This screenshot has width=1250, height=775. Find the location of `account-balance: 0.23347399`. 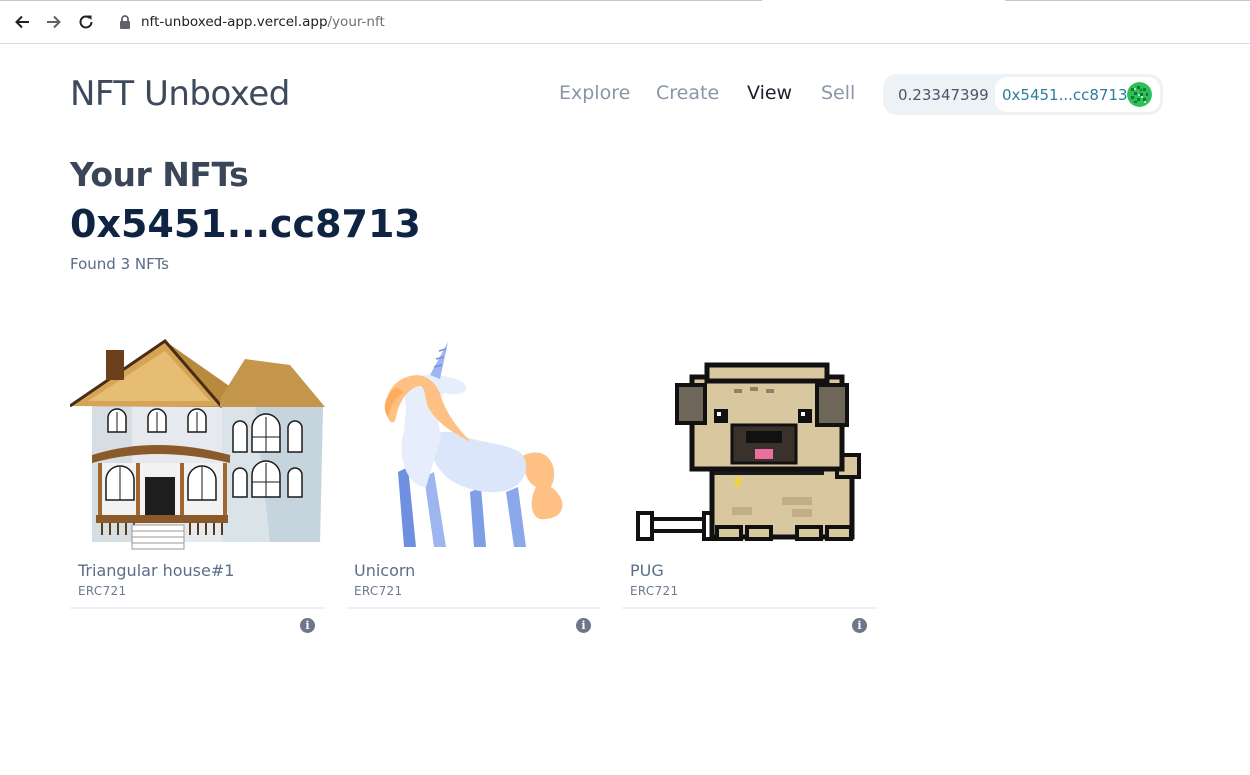

account-balance: 0.23347399 is located at coordinates (943, 95).